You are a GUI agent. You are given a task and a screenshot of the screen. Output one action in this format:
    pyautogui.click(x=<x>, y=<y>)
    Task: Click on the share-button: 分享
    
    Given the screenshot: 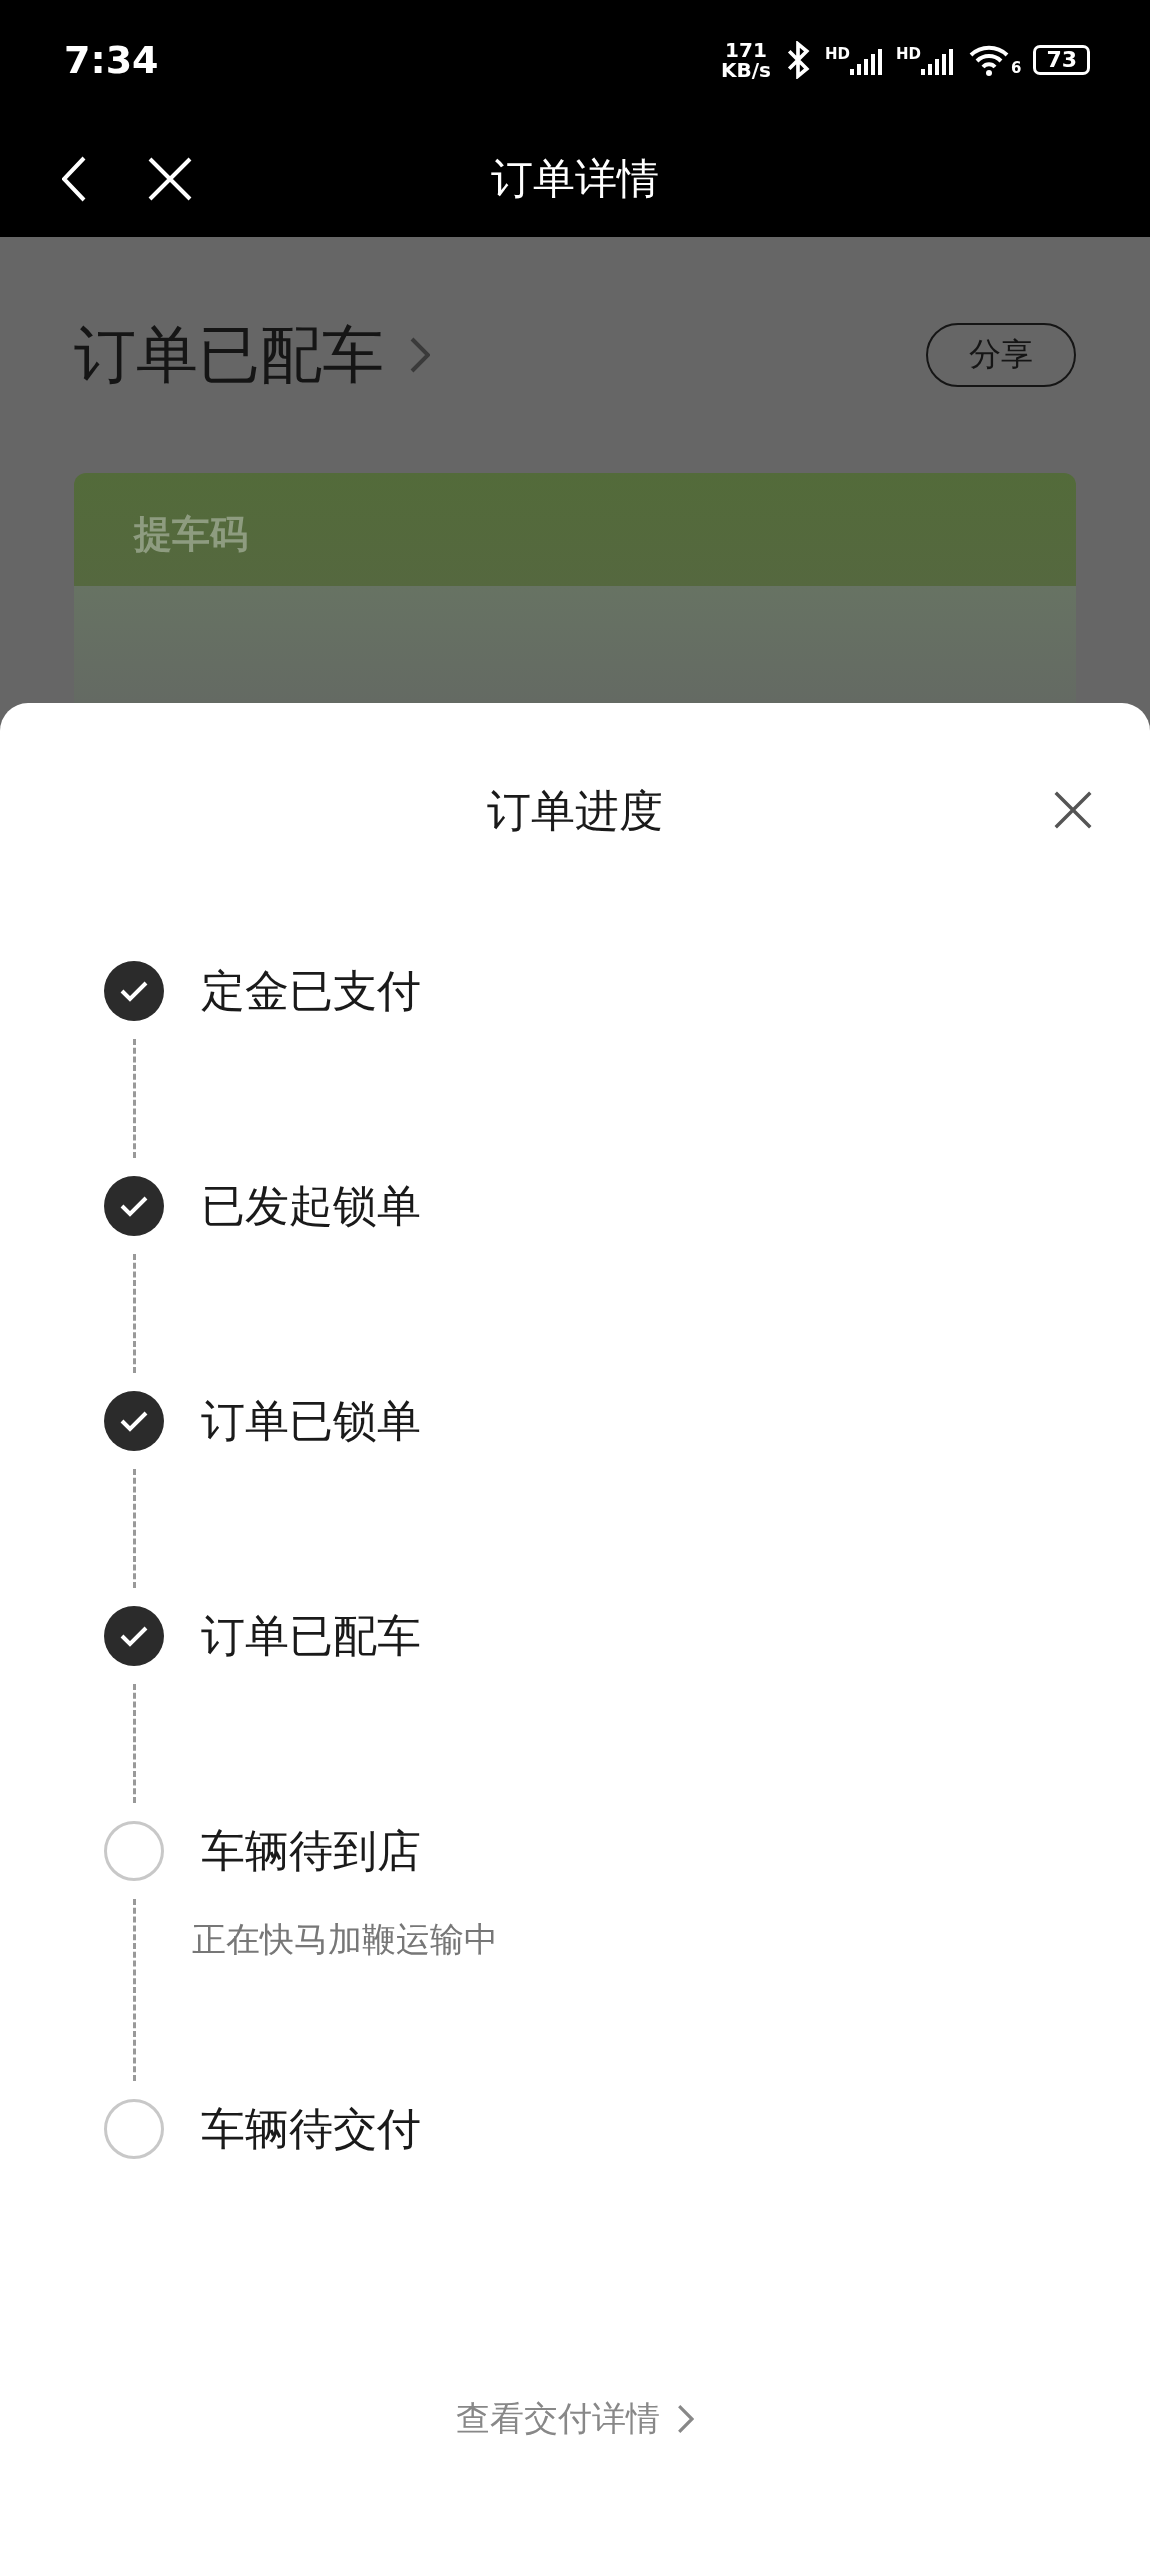 What is the action you would take?
    pyautogui.click(x=1001, y=355)
    